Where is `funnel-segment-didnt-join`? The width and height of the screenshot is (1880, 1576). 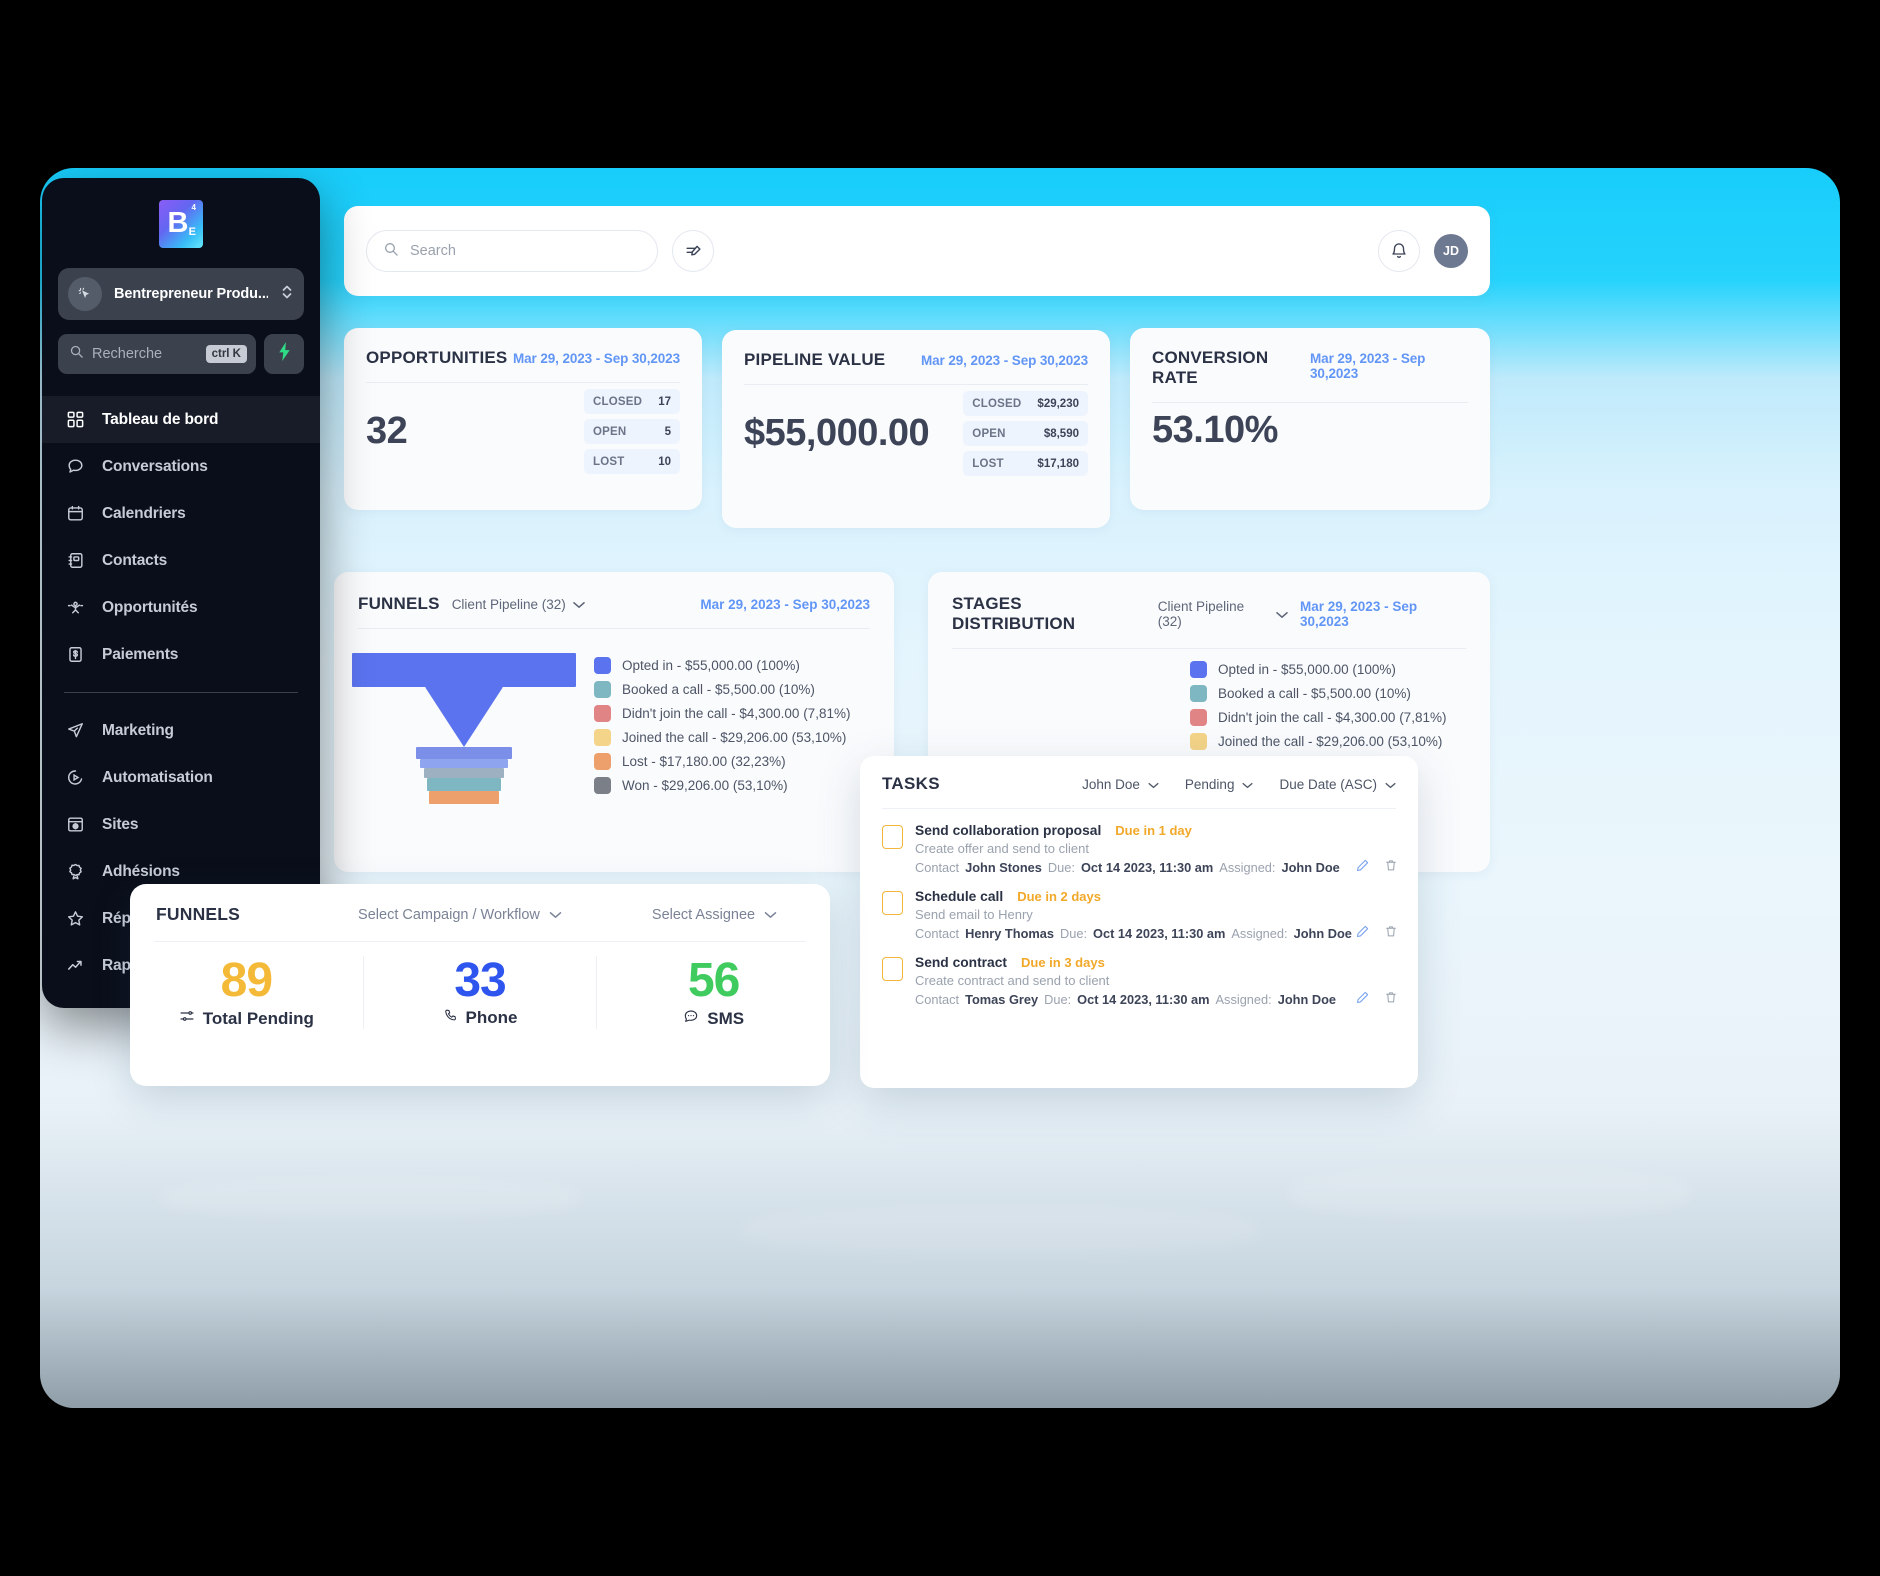
funnel-segment-didnt-join is located at coordinates (464, 763).